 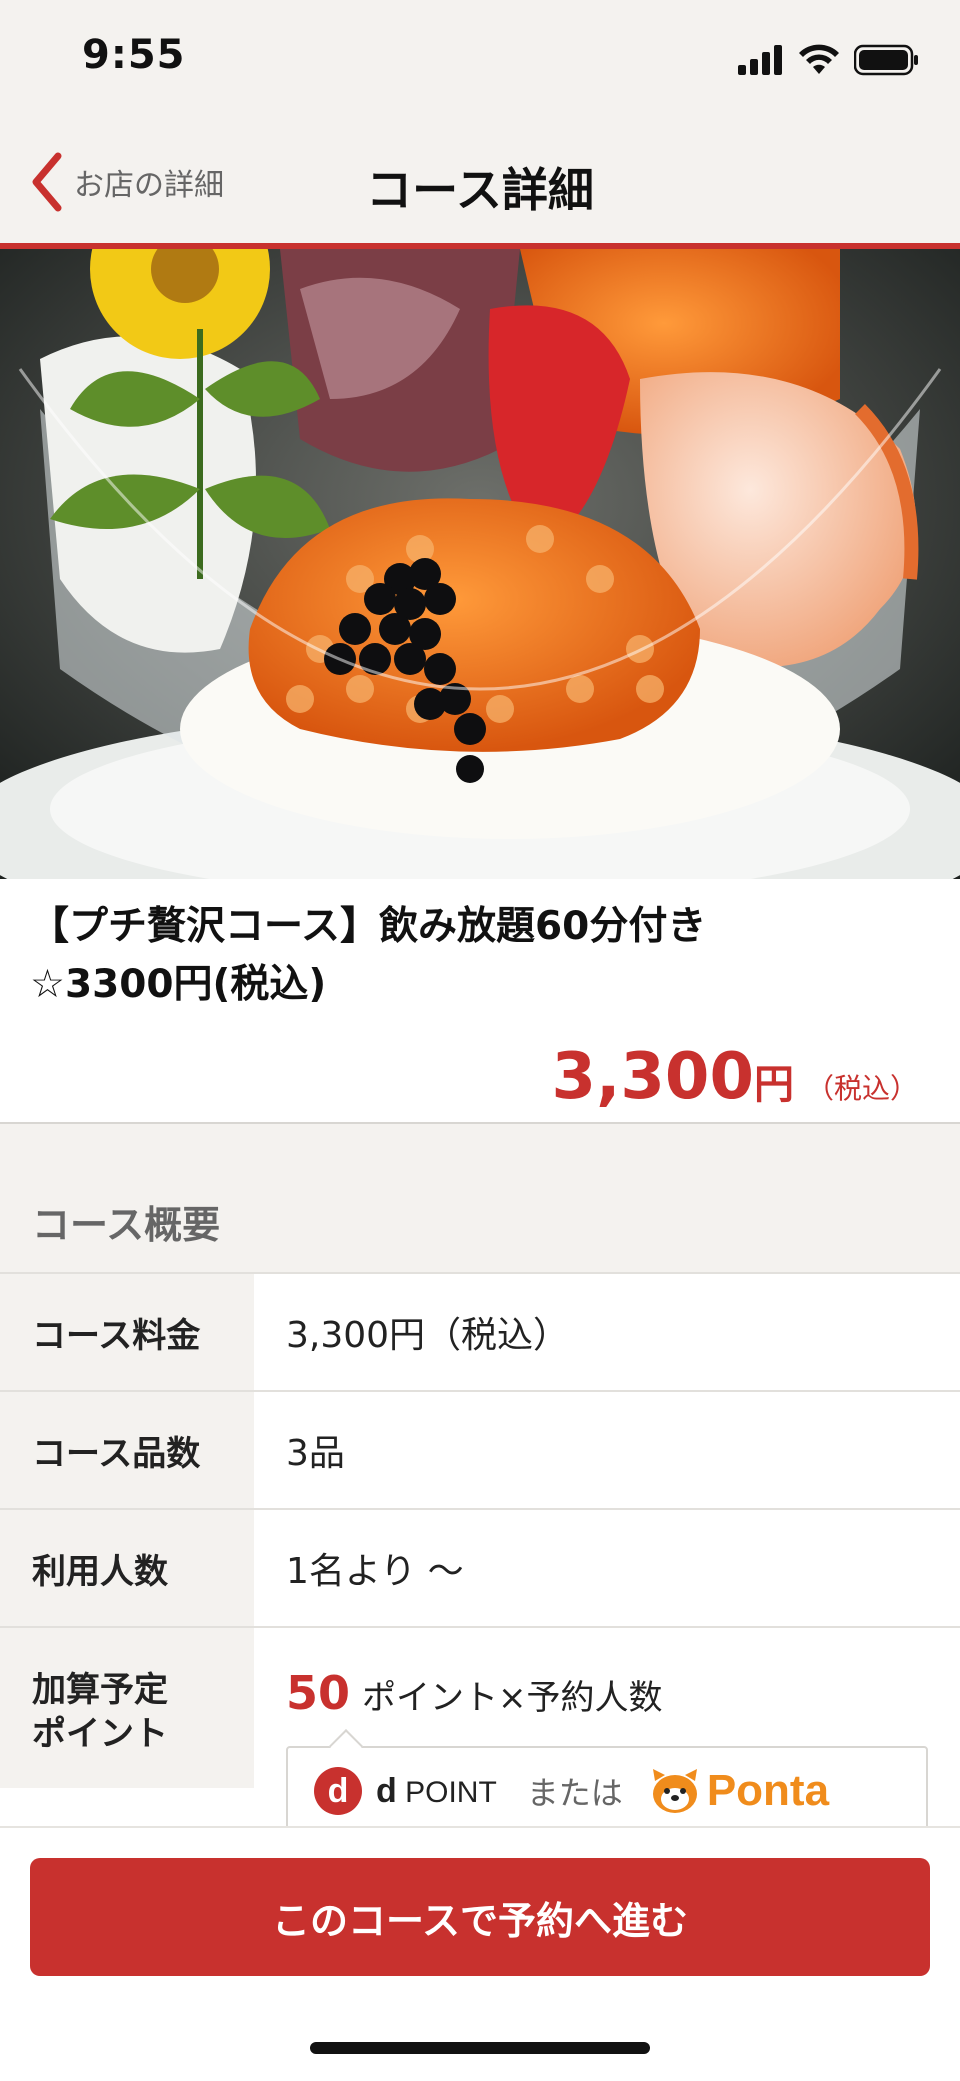 I want to click on price-unit: 円, so click(x=773, y=1085).